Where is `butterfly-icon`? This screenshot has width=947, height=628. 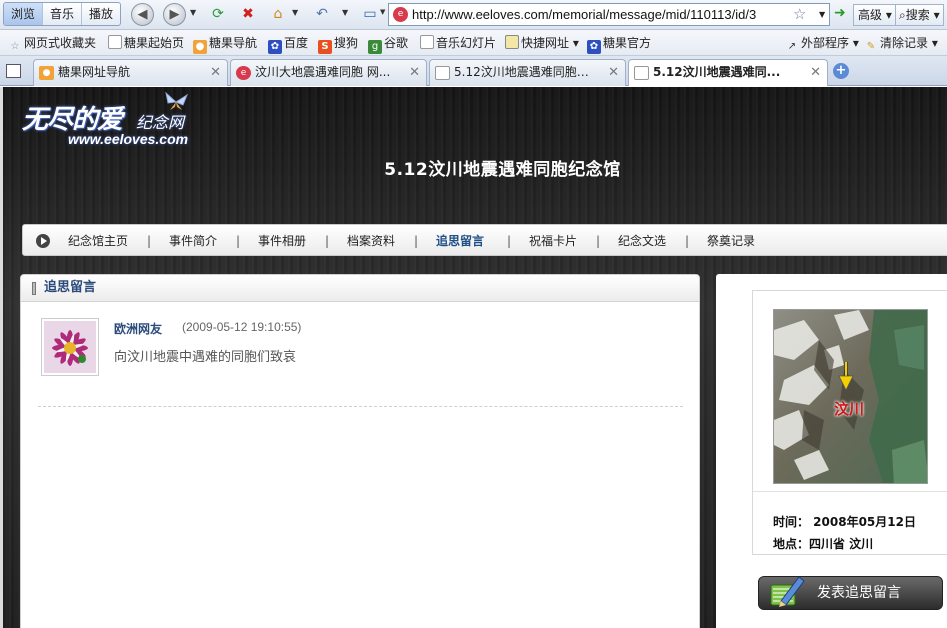
butterfly-icon is located at coordinates (177, 100).